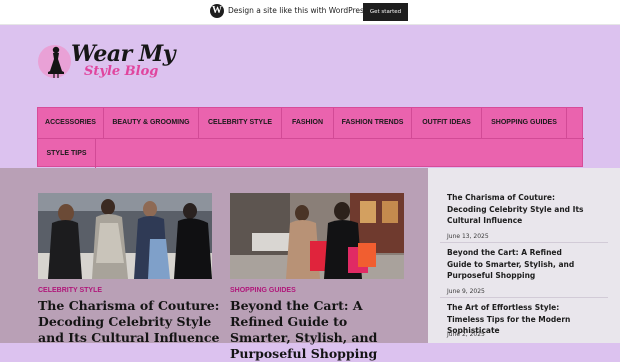  I want to click on wordpress-logo-icon: W, so click(217, 11).